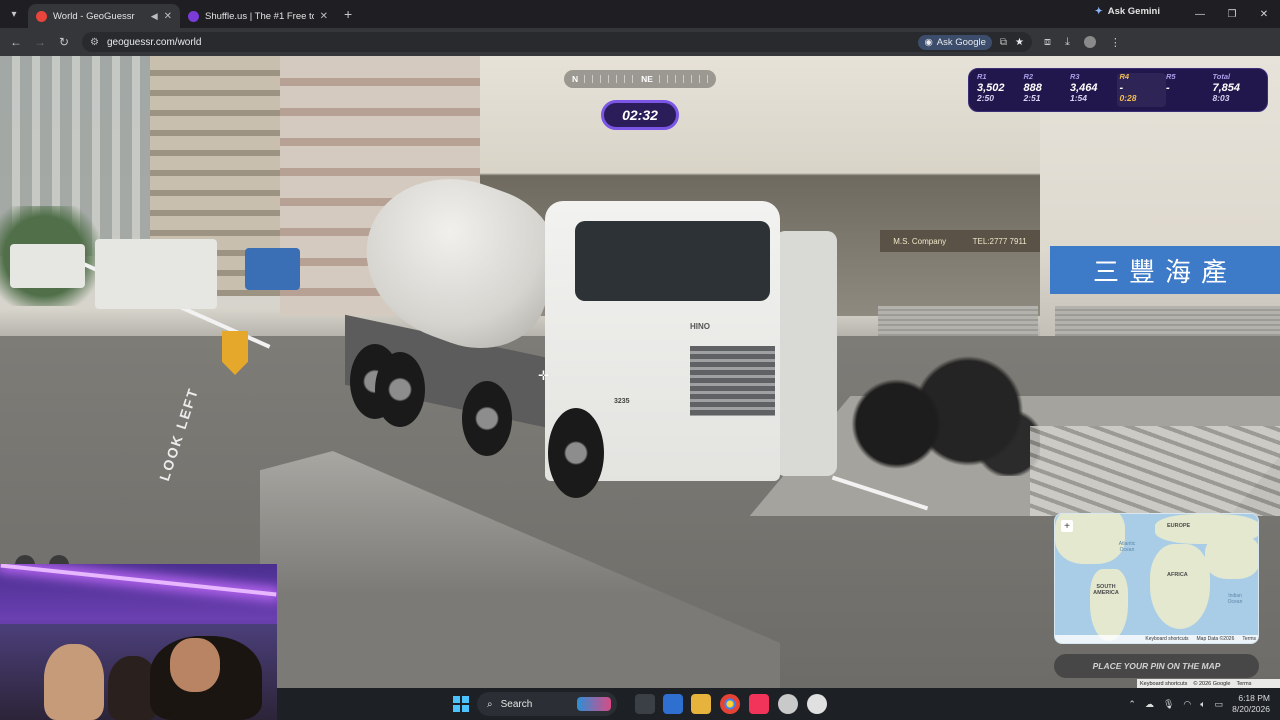 This screenshot has width=1280, height=720. I want to click on wifi-icon: ◠, so click(1187, 704).